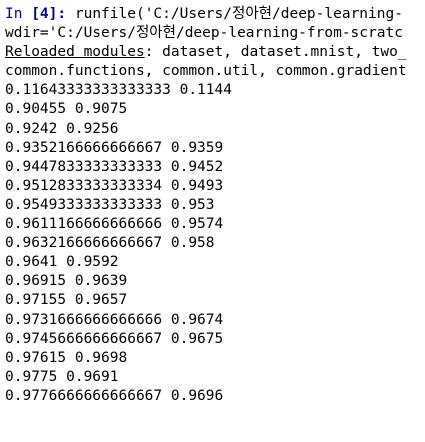 This screenshot has width=425, height=442. I want to click on output-line: 0.9352166666666667 0.9359, so click(114, 147).